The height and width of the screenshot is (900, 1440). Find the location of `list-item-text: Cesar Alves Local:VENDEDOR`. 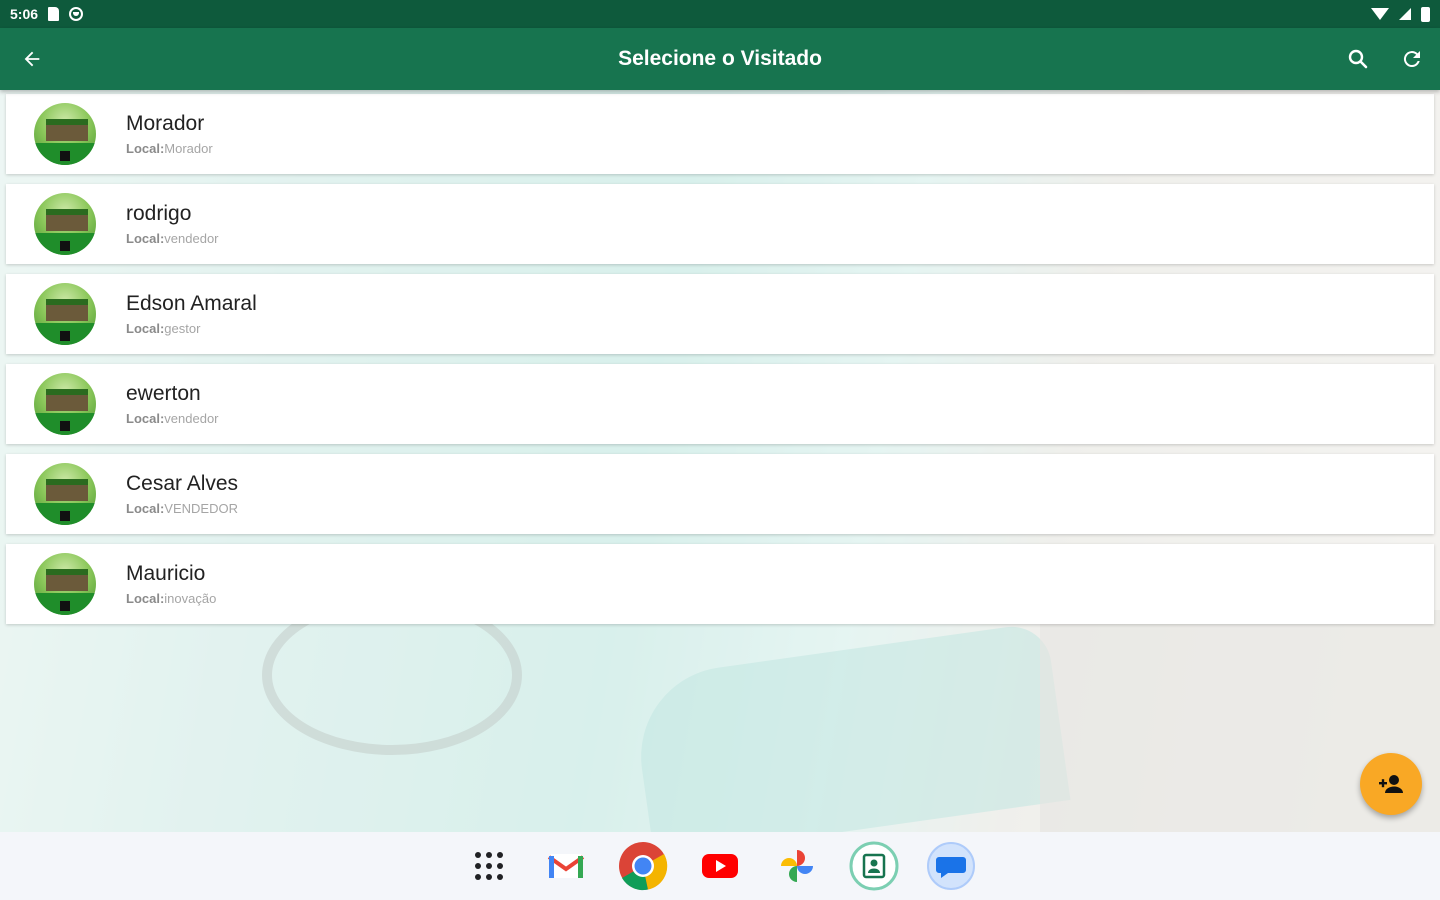

list-item-text: Cesar Alves Local:VENDEDOR is located at coordinates (182, 494).